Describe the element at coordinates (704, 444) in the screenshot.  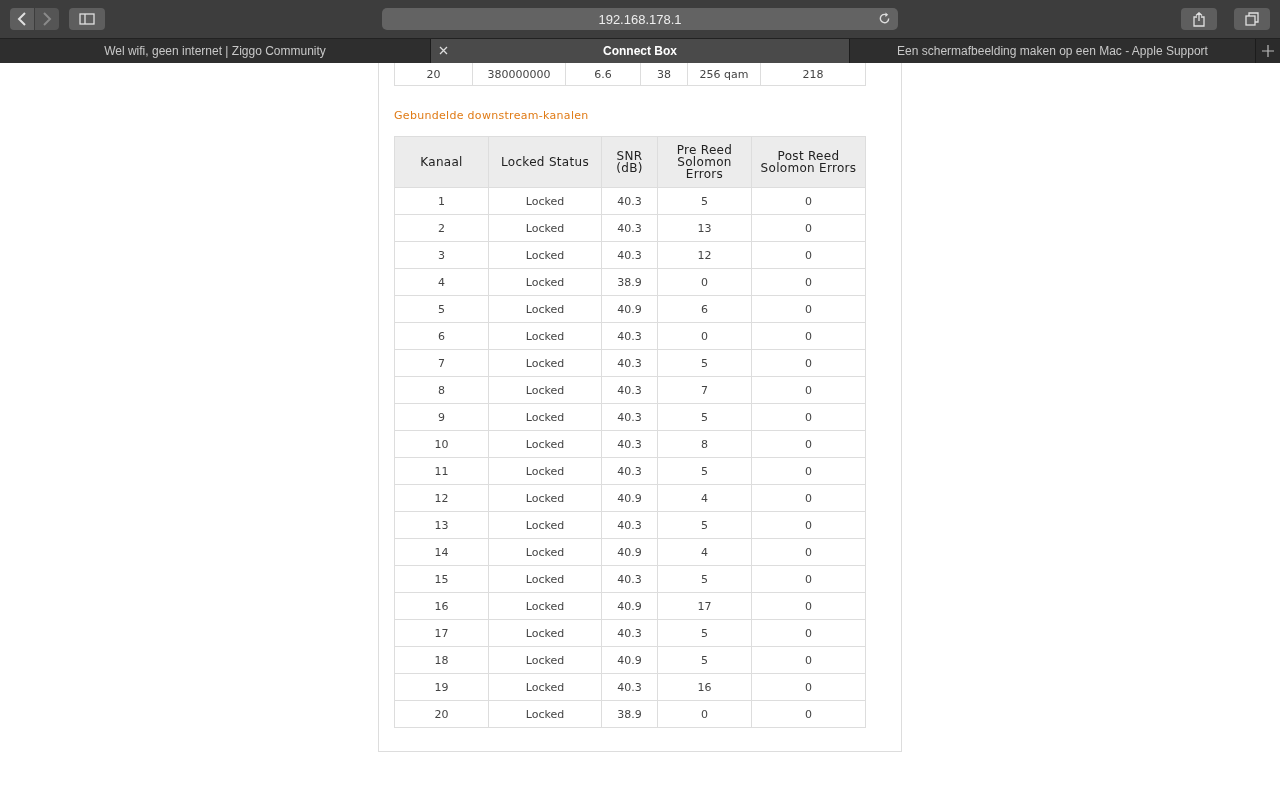
I see `table-cell: 8` at that location.